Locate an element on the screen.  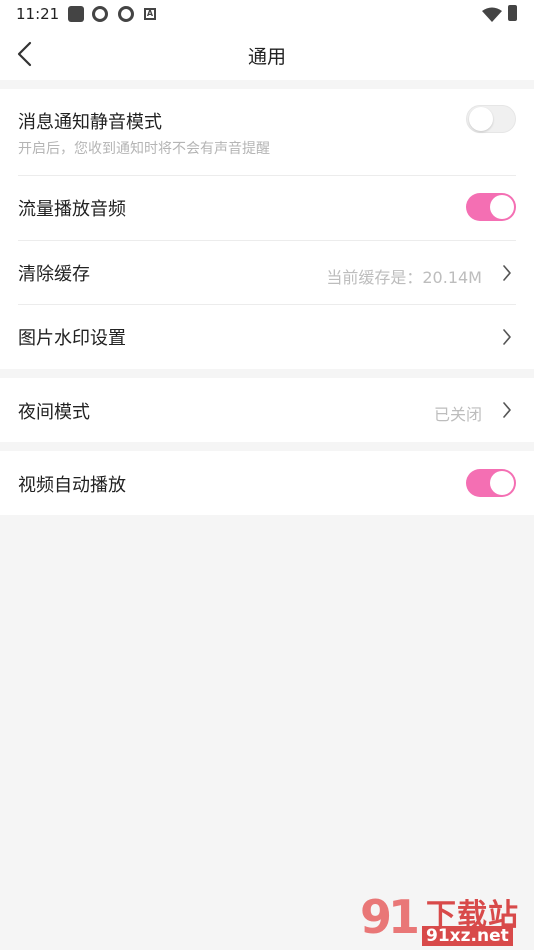
setting-label: 夜间模式 is located at coordinates (54, 412).